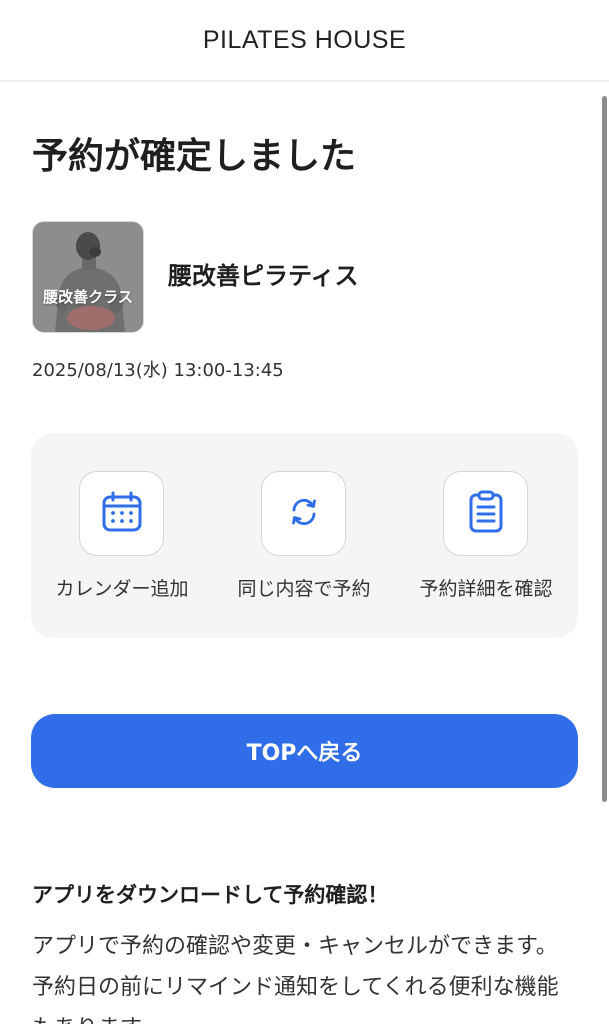 Image resolution: width=609 pixels, height=1024 pixels. What do you see at coordinates (88, 297) in the screenshot?
I see `thumbnail-label: 腰改善クラス` at bounding box center [88, 297].